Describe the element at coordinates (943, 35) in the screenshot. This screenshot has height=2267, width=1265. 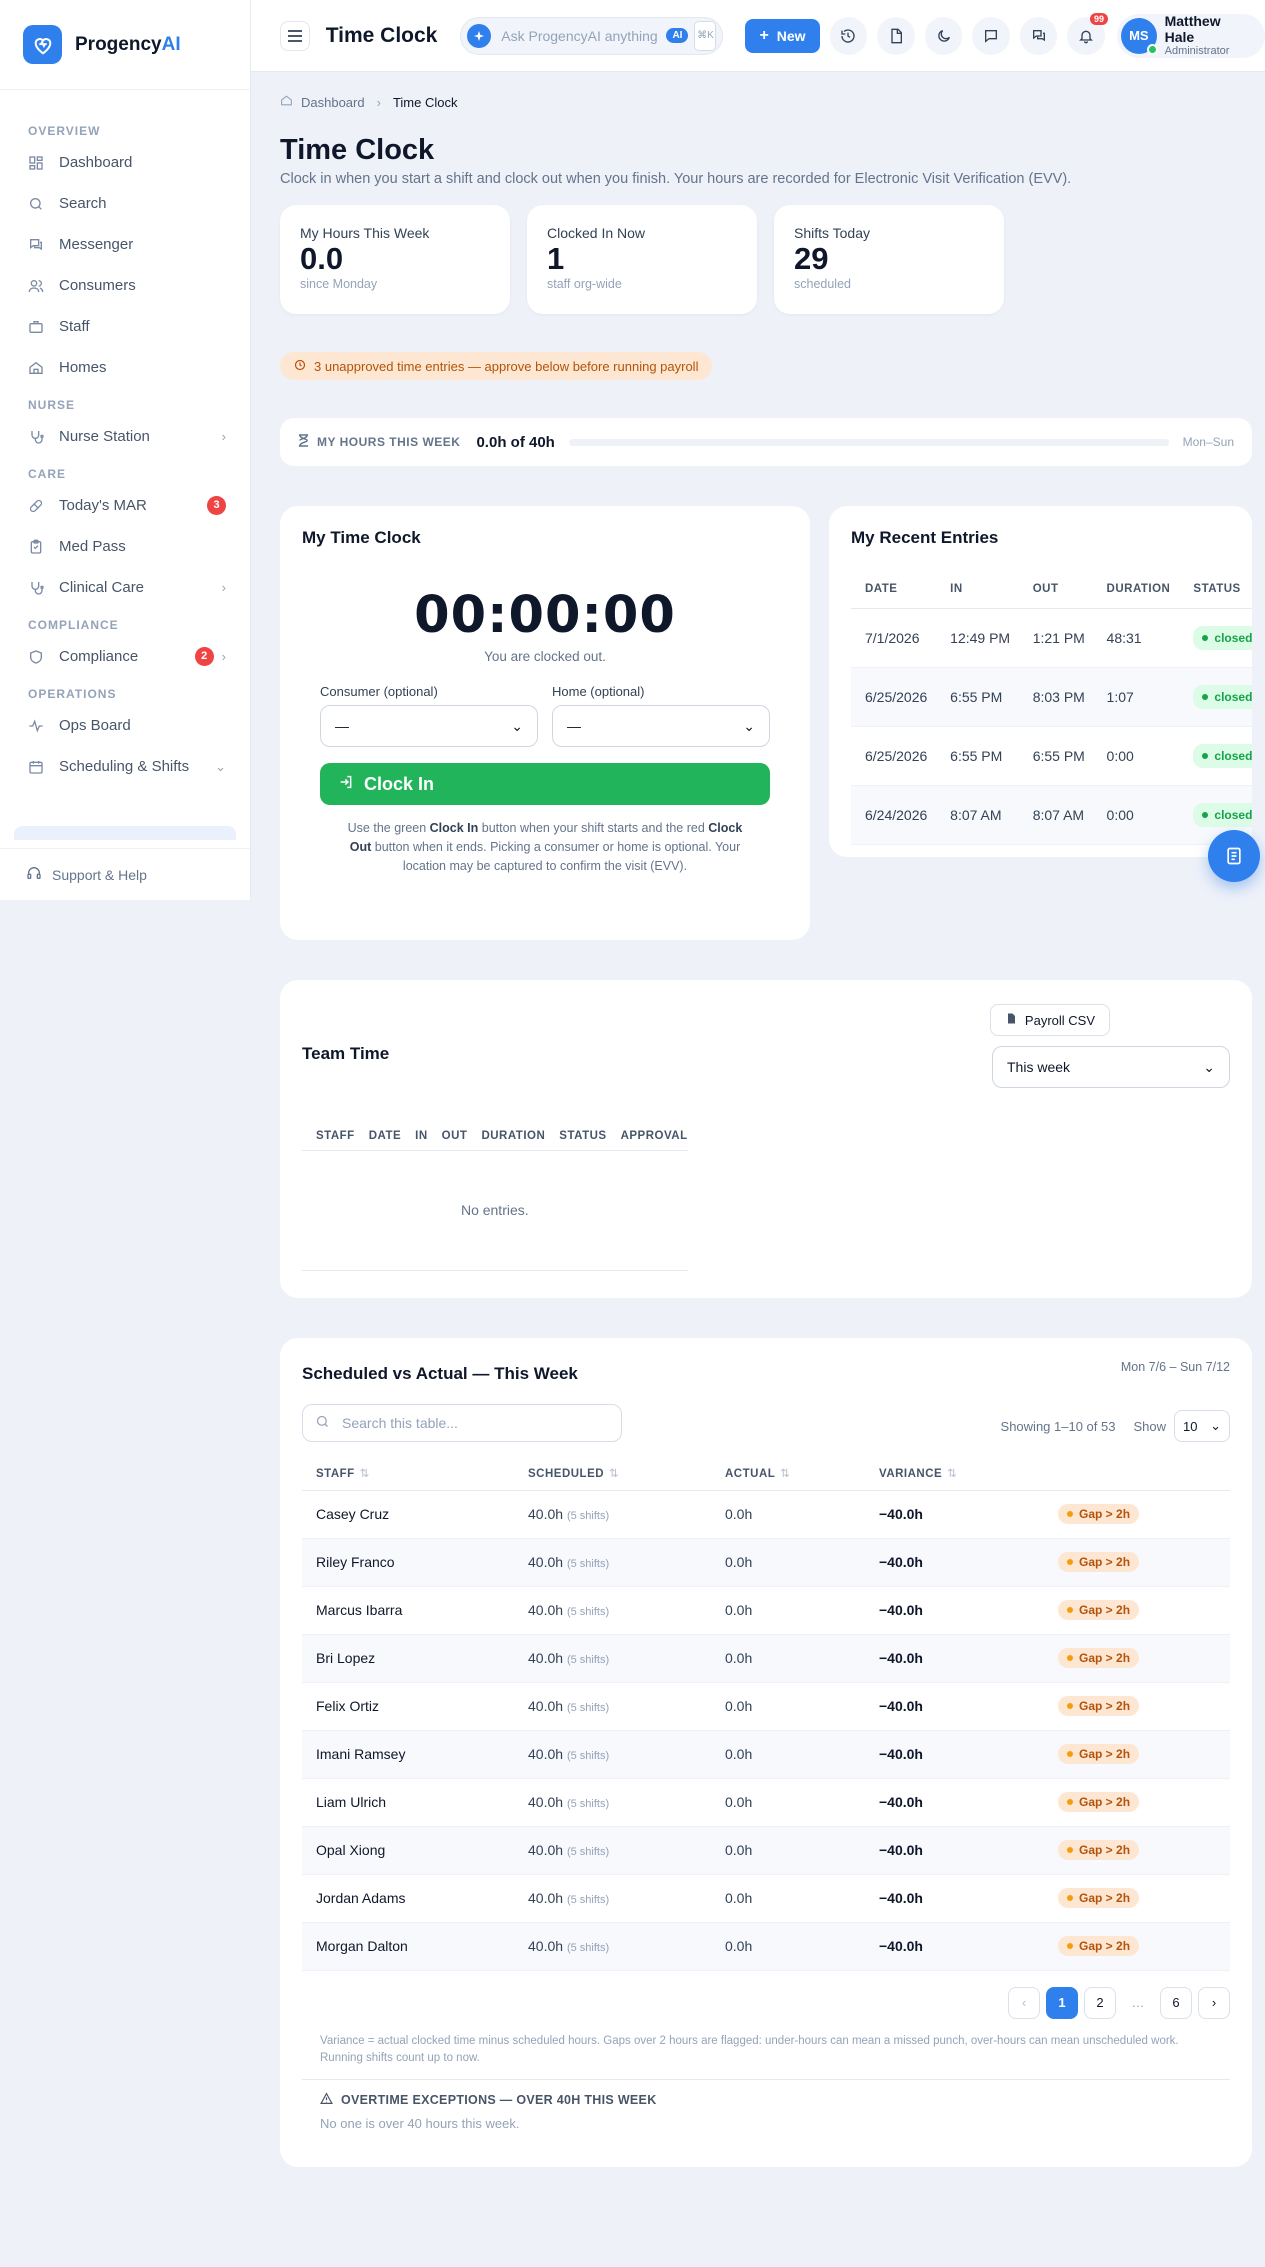
I see `dark-mode-toggle` at that location.